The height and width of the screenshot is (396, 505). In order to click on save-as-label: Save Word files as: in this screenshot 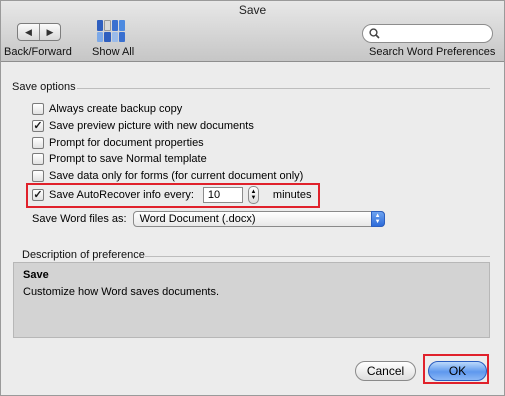, I will do `click(79, 219)`.